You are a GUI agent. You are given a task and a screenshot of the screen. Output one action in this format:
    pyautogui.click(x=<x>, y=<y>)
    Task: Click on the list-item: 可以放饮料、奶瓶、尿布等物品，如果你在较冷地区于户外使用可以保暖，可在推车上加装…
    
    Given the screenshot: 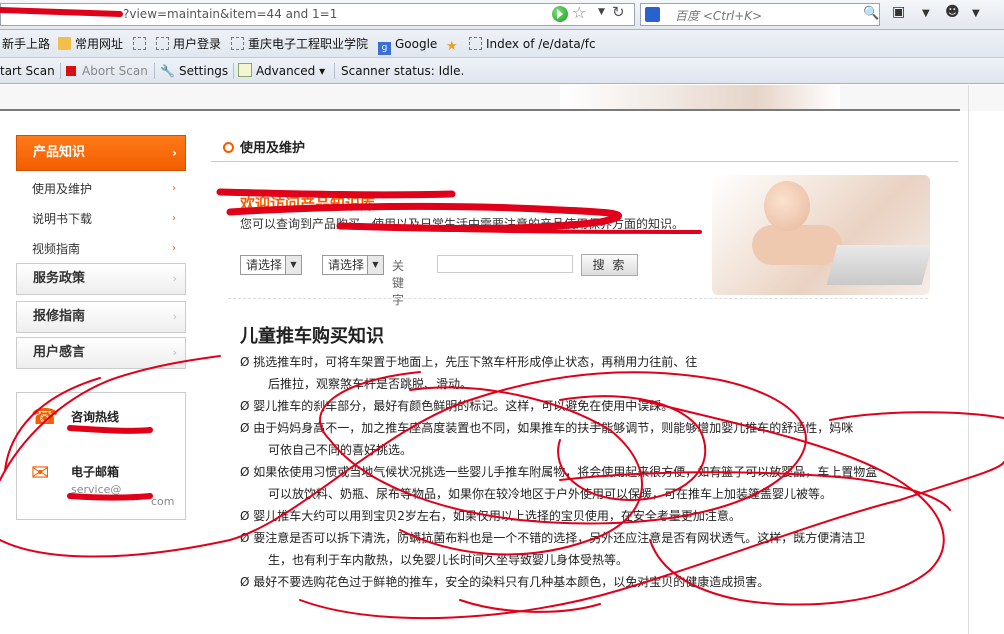 What is the action you would take?
    pyautogui.click(x=550, y=494)
    